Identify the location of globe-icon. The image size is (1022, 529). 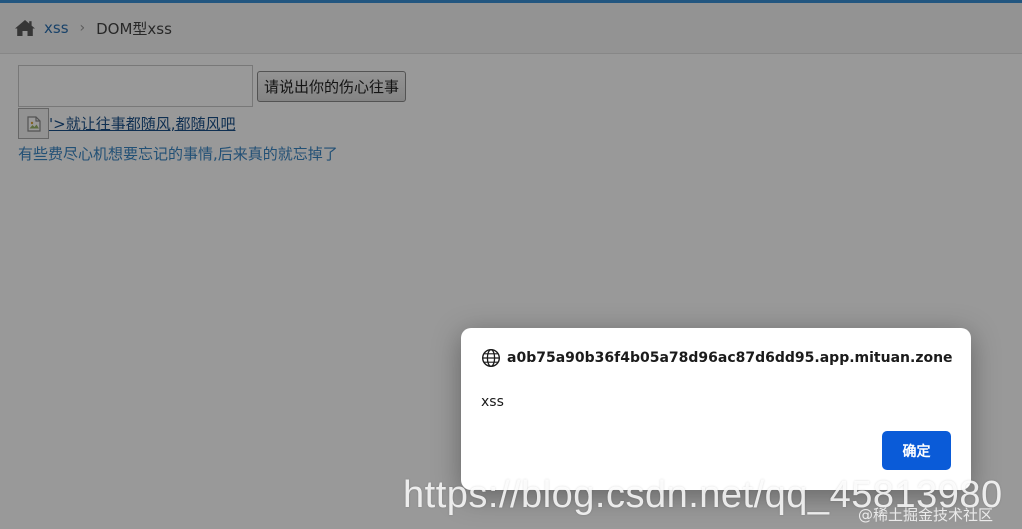
(491, 358).